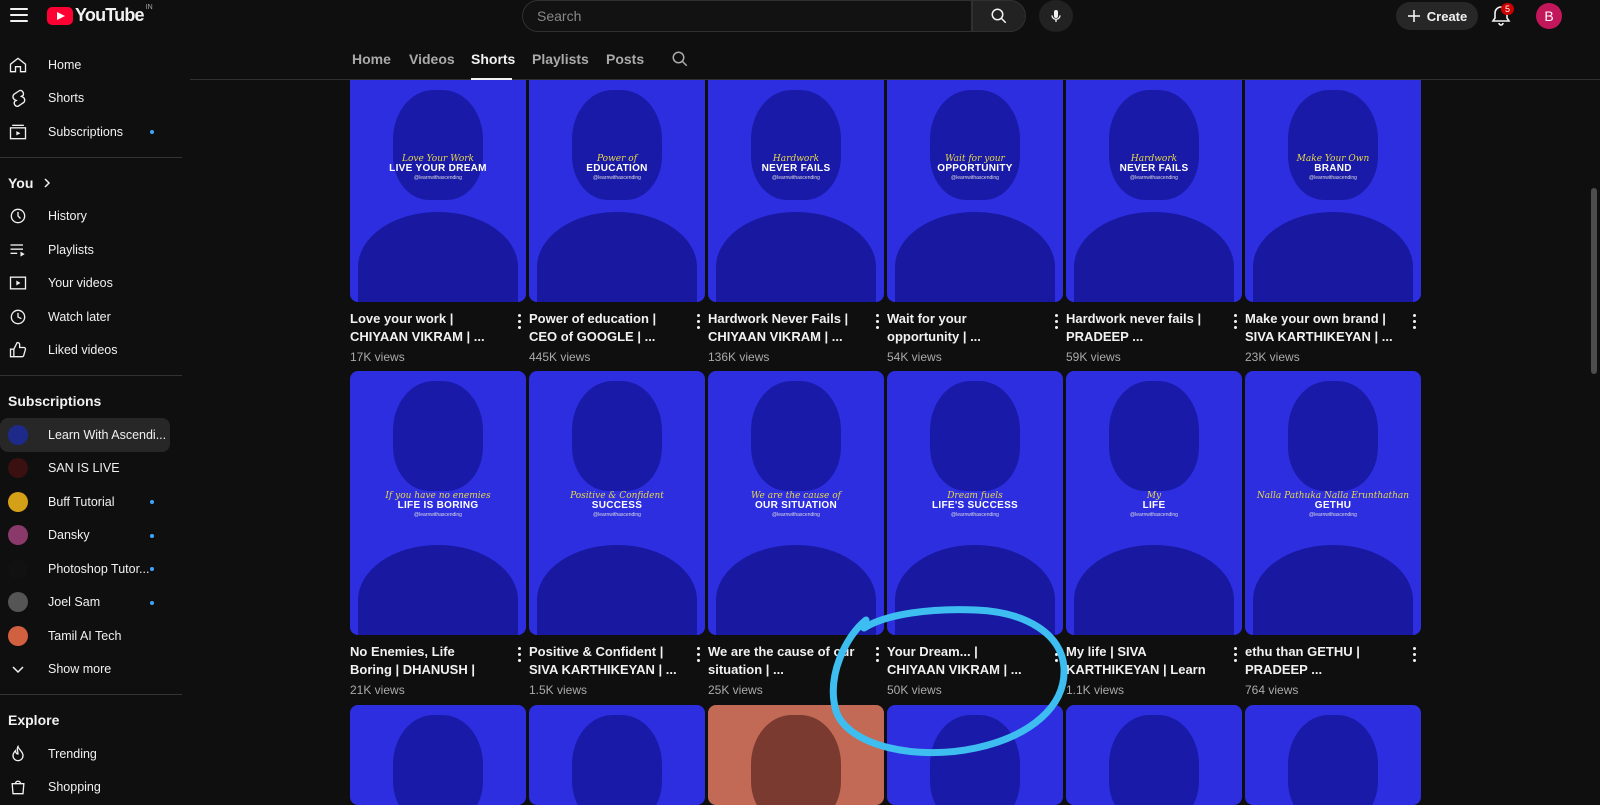 This screenshot has height=805, width=1600. What do you see at coordinates (493, 59) in the screenshot?
I see `tab-shorts: Shorts` at bounding box center [493, 59].